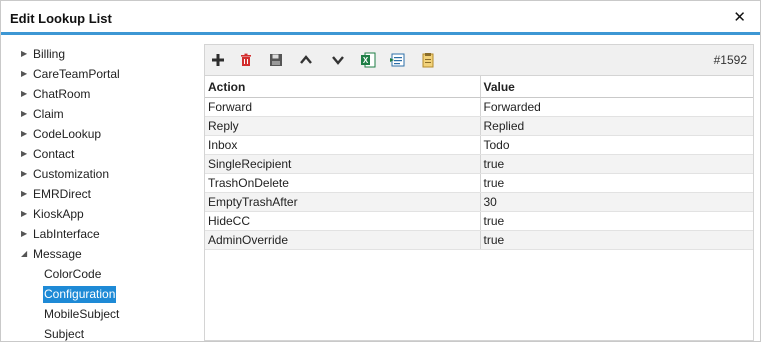 This screenshot has height=344, width=761. I want to click on tree-item-label: EMRDirect, so click(62, 194).